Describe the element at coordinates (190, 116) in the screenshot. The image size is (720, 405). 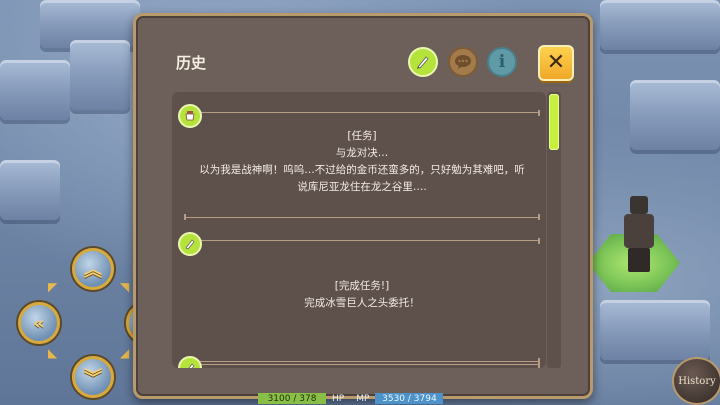
I see `quest-stamp-icon` at that location.